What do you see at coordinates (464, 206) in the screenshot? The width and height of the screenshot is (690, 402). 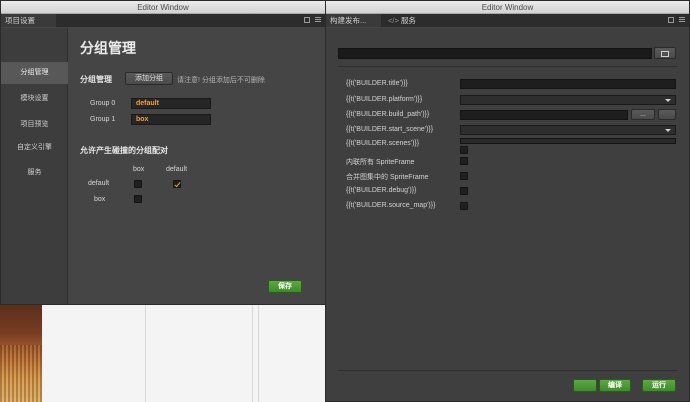 I see `source-map-checkbox` at bounding box center [464, 206].